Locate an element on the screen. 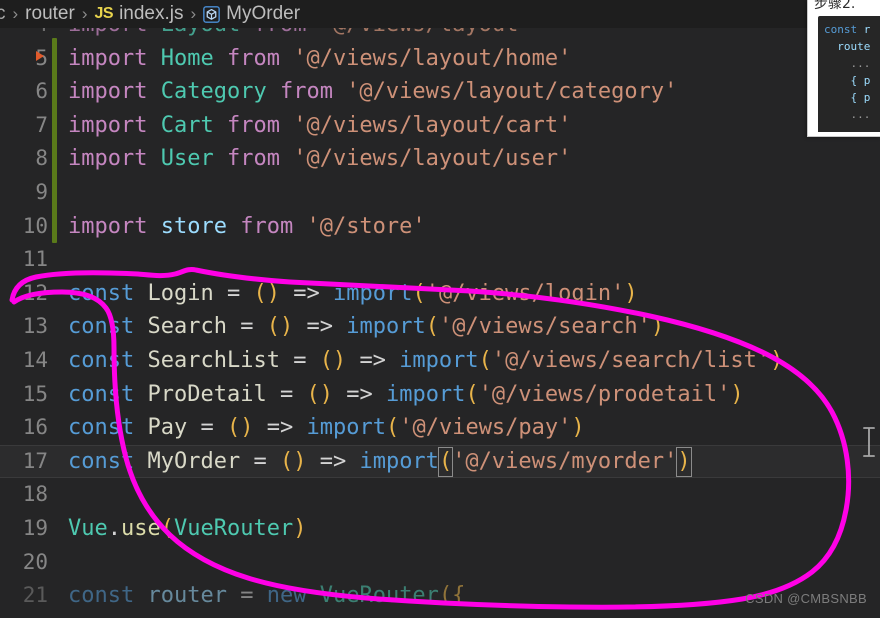 The width and height of the screenshot is (880, 618). breadcrumb-item-router-label: router is located at coordinates (50, 13).